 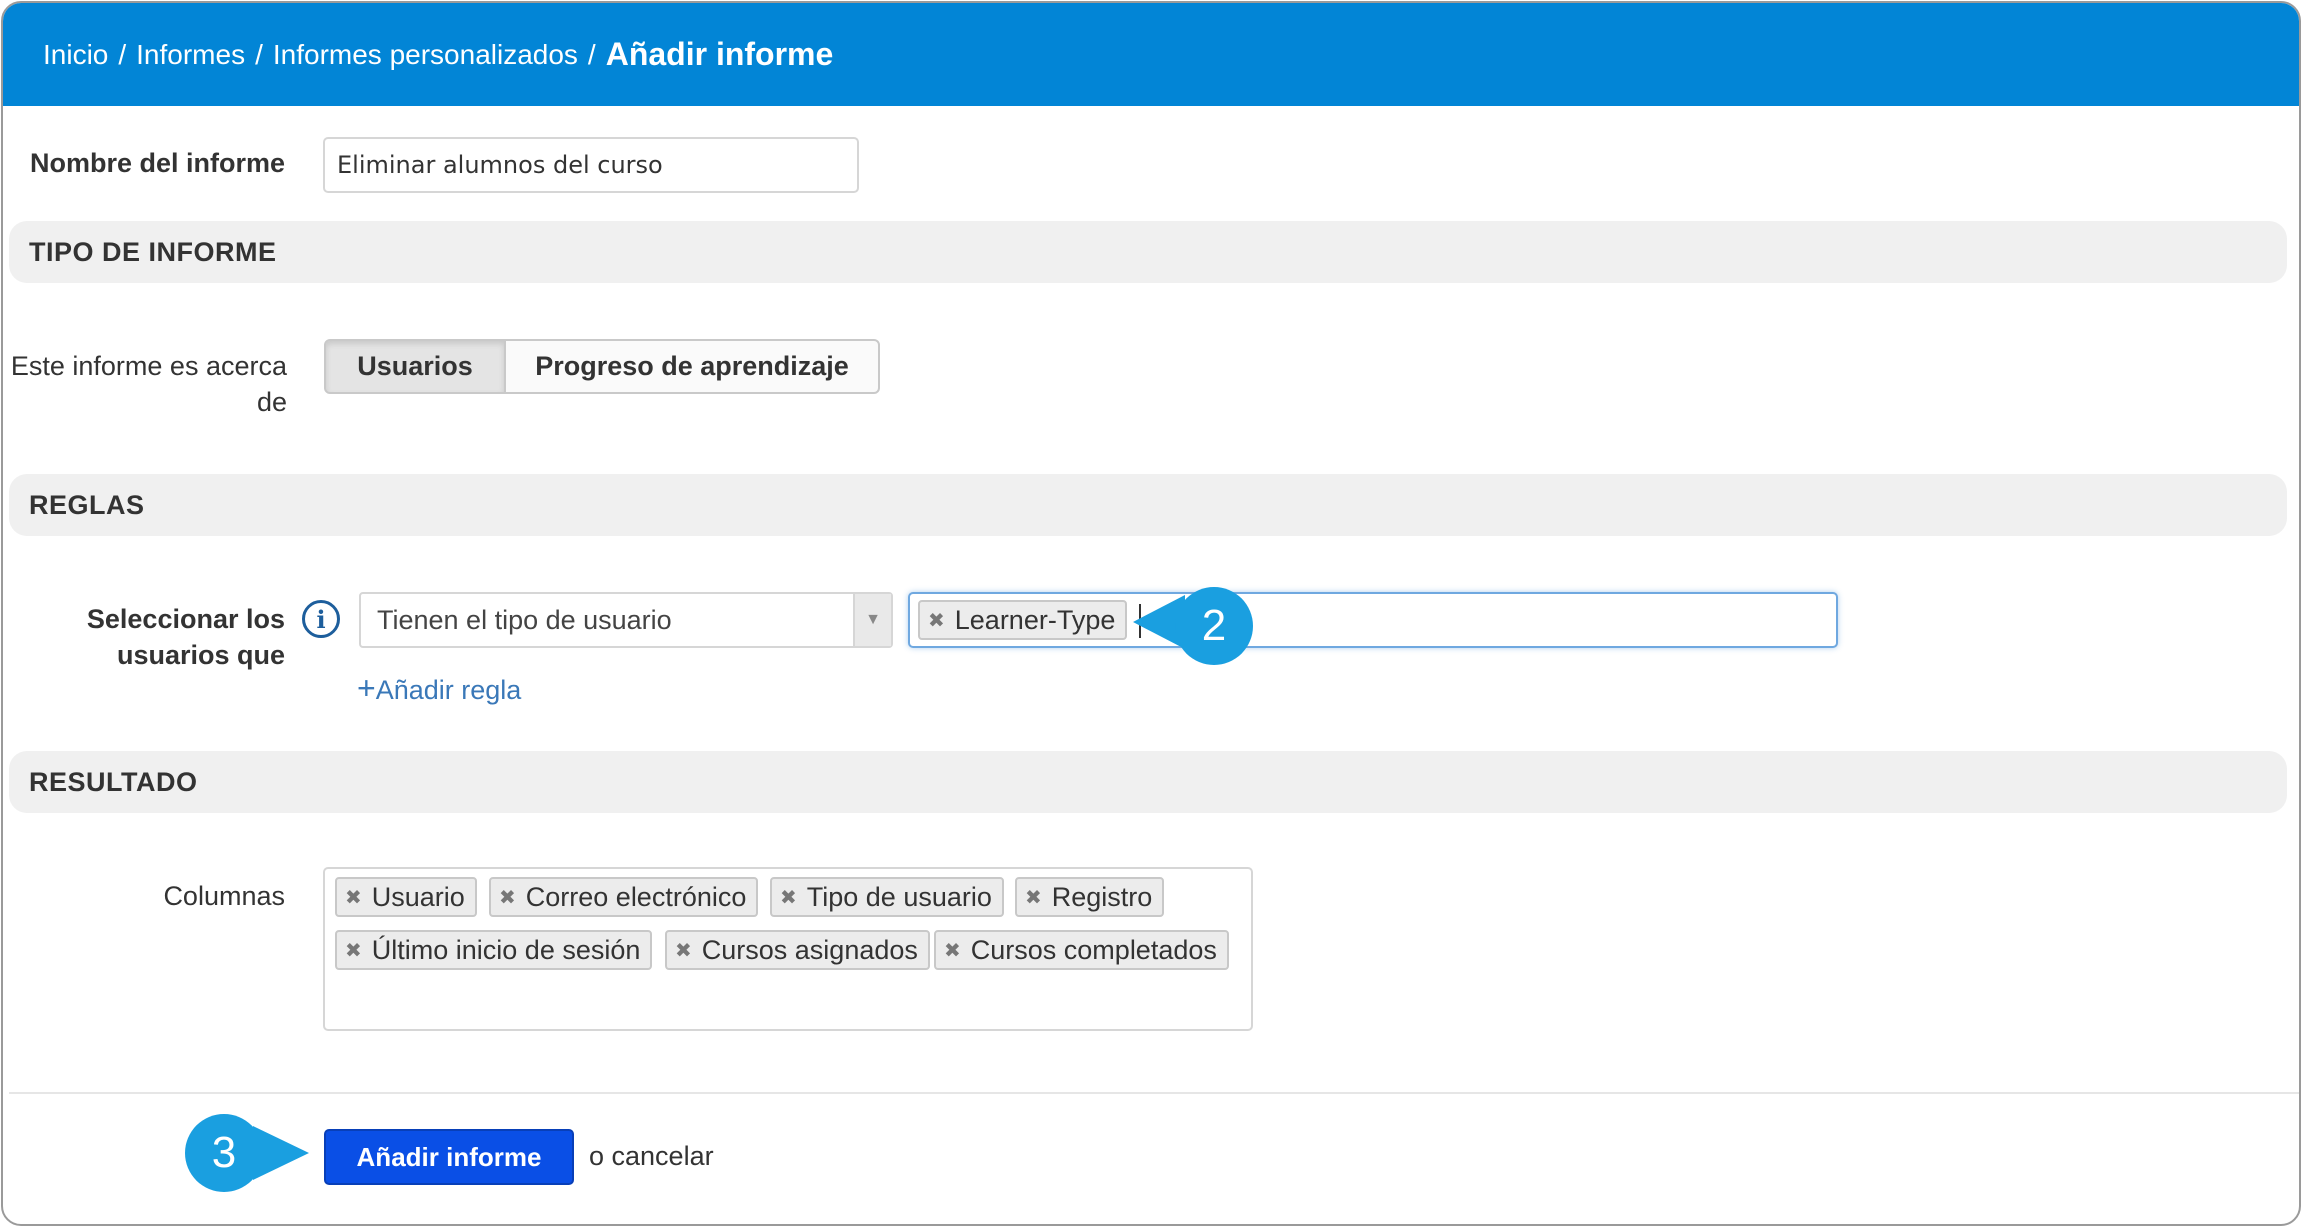 What do you see at coordinates (271, 402) in the screenshot?
I see `report-about-label-line2: de` at bounding box center [271, 402].